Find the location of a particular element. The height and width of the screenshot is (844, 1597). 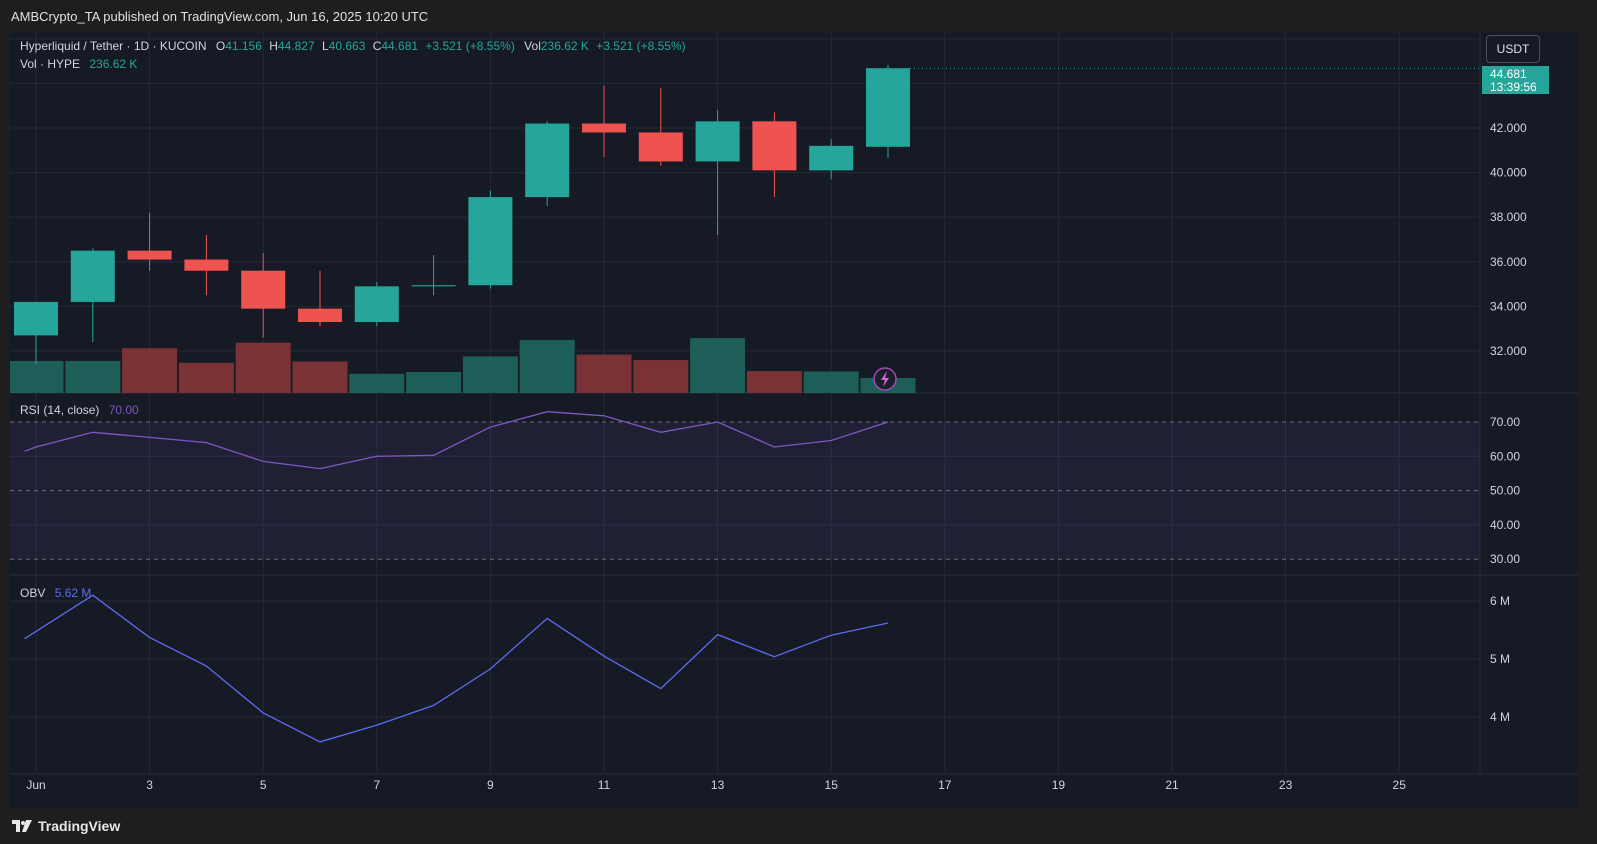

x-tick-label: 3 is located at coordinates (149, 785).